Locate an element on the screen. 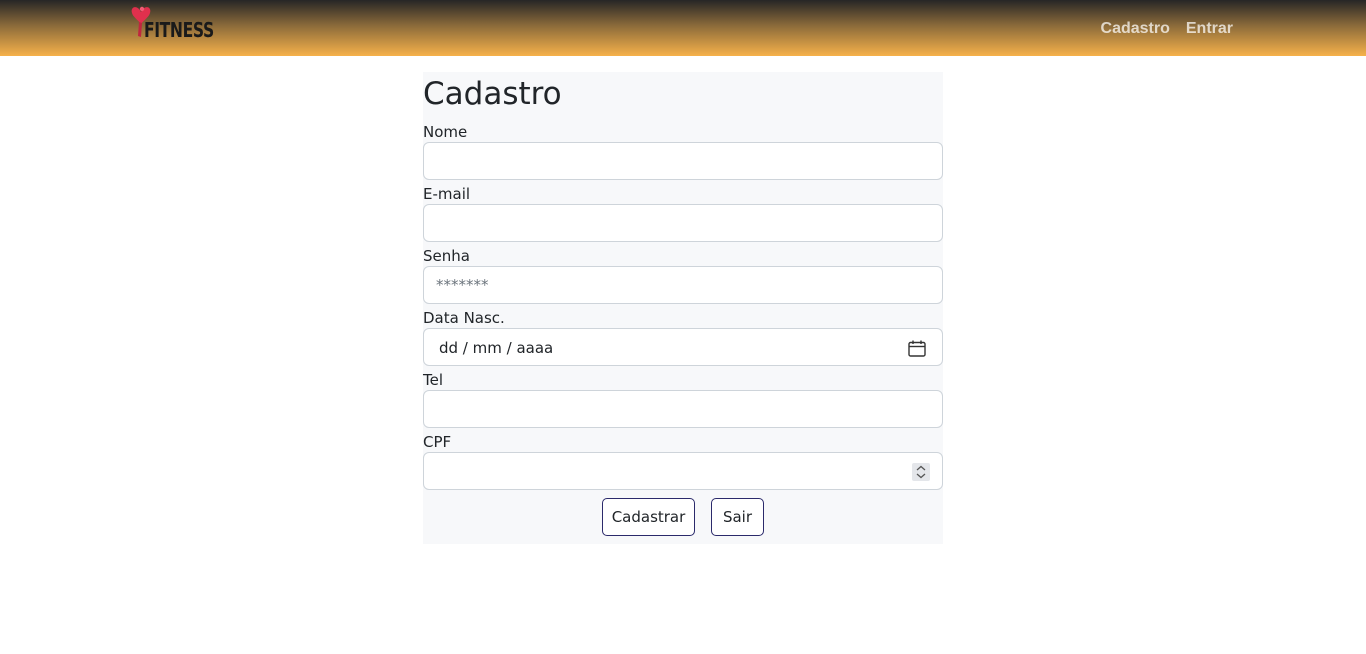  email-input is located at coordinates (683, 223).